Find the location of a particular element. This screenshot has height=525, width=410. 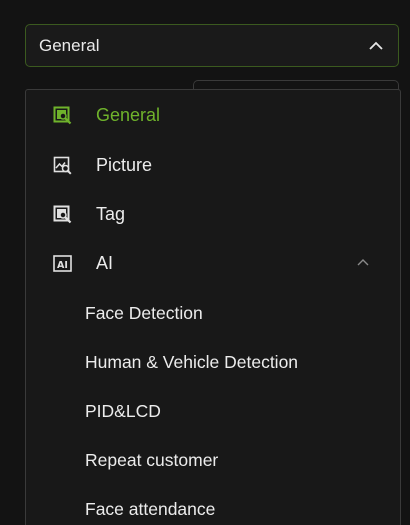

category-select-value: General is located at coordinates (69, 45).